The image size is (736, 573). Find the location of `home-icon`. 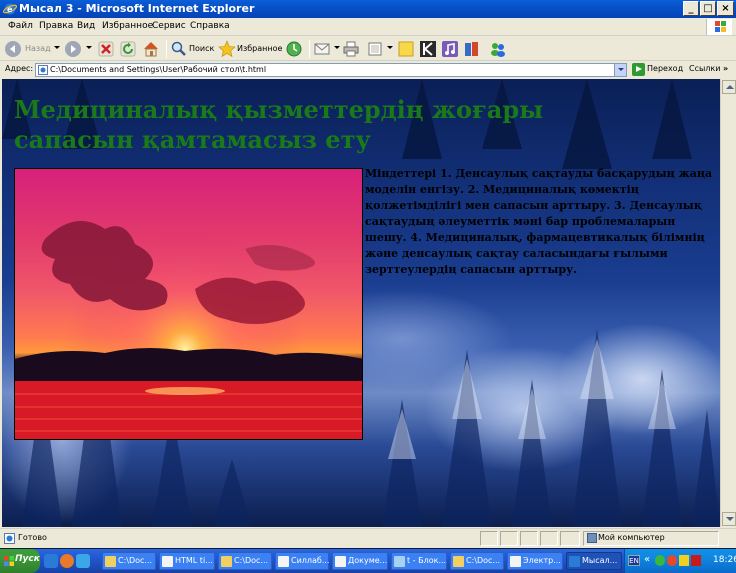

home-icon is located at coordinates (151, 49).